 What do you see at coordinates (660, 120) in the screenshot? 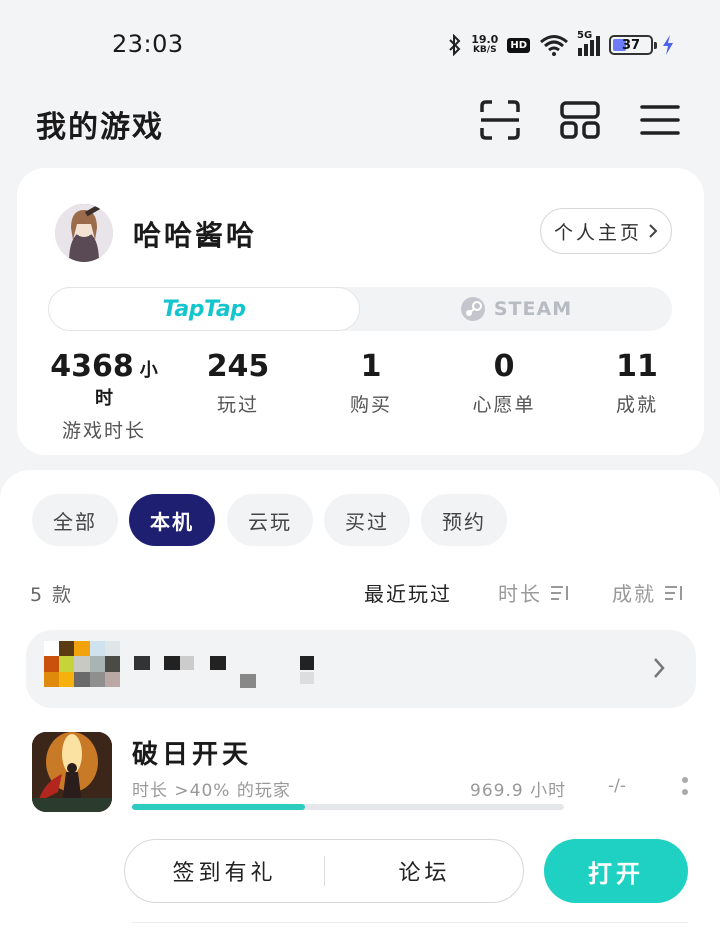
I see `menu-icon` at bounding box center [660, 120].